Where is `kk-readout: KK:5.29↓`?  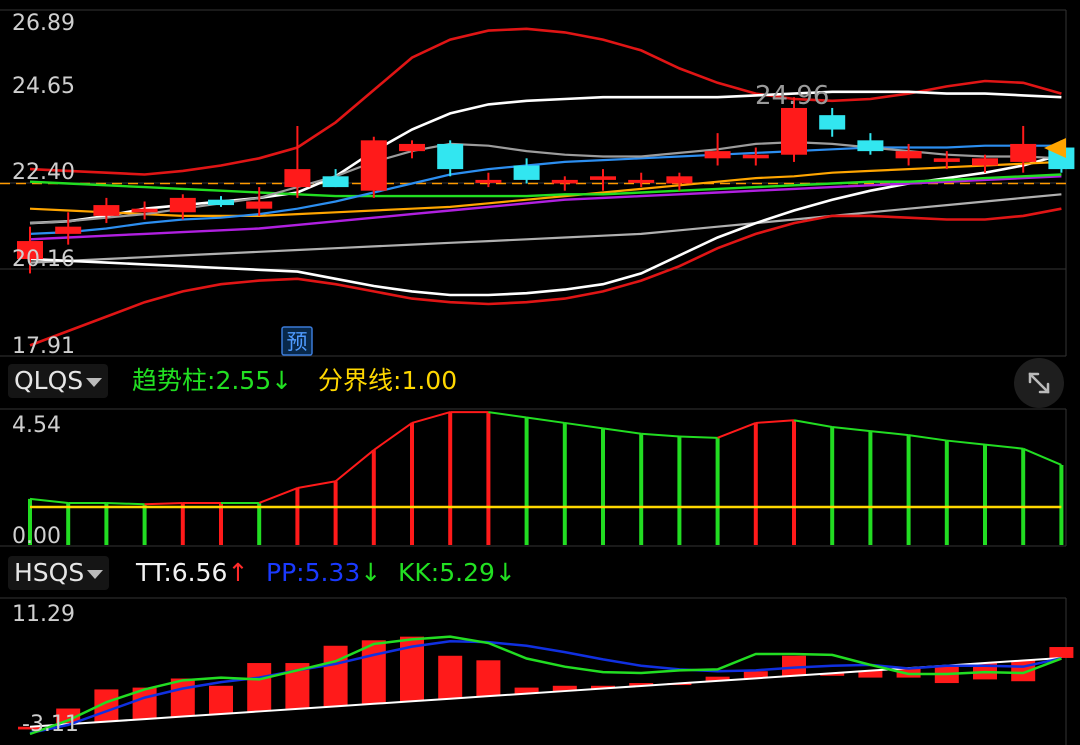 kk-readout: KK:5.29↓ is located at coordinates (457, 573).